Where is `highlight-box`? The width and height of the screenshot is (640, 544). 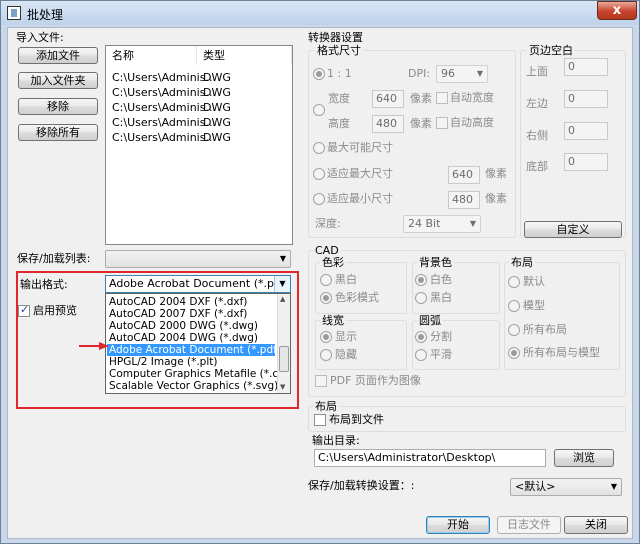 highlight-box is located at coordinates (157, 340).